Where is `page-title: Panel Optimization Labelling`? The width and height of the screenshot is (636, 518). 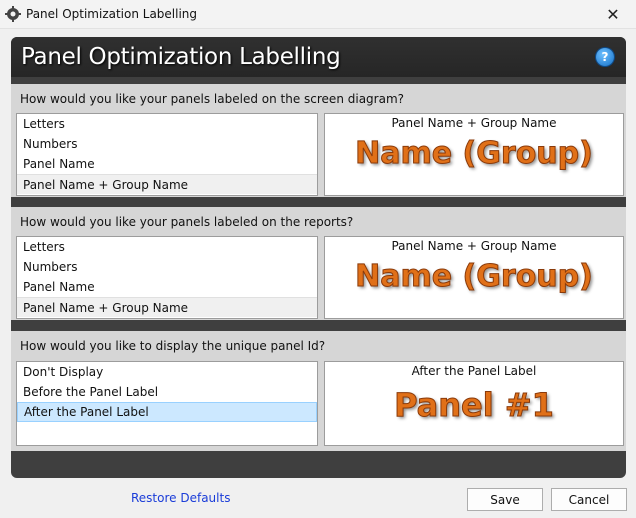 page-title: Panel Optimization Labelling is located at coordinates (181, 57).